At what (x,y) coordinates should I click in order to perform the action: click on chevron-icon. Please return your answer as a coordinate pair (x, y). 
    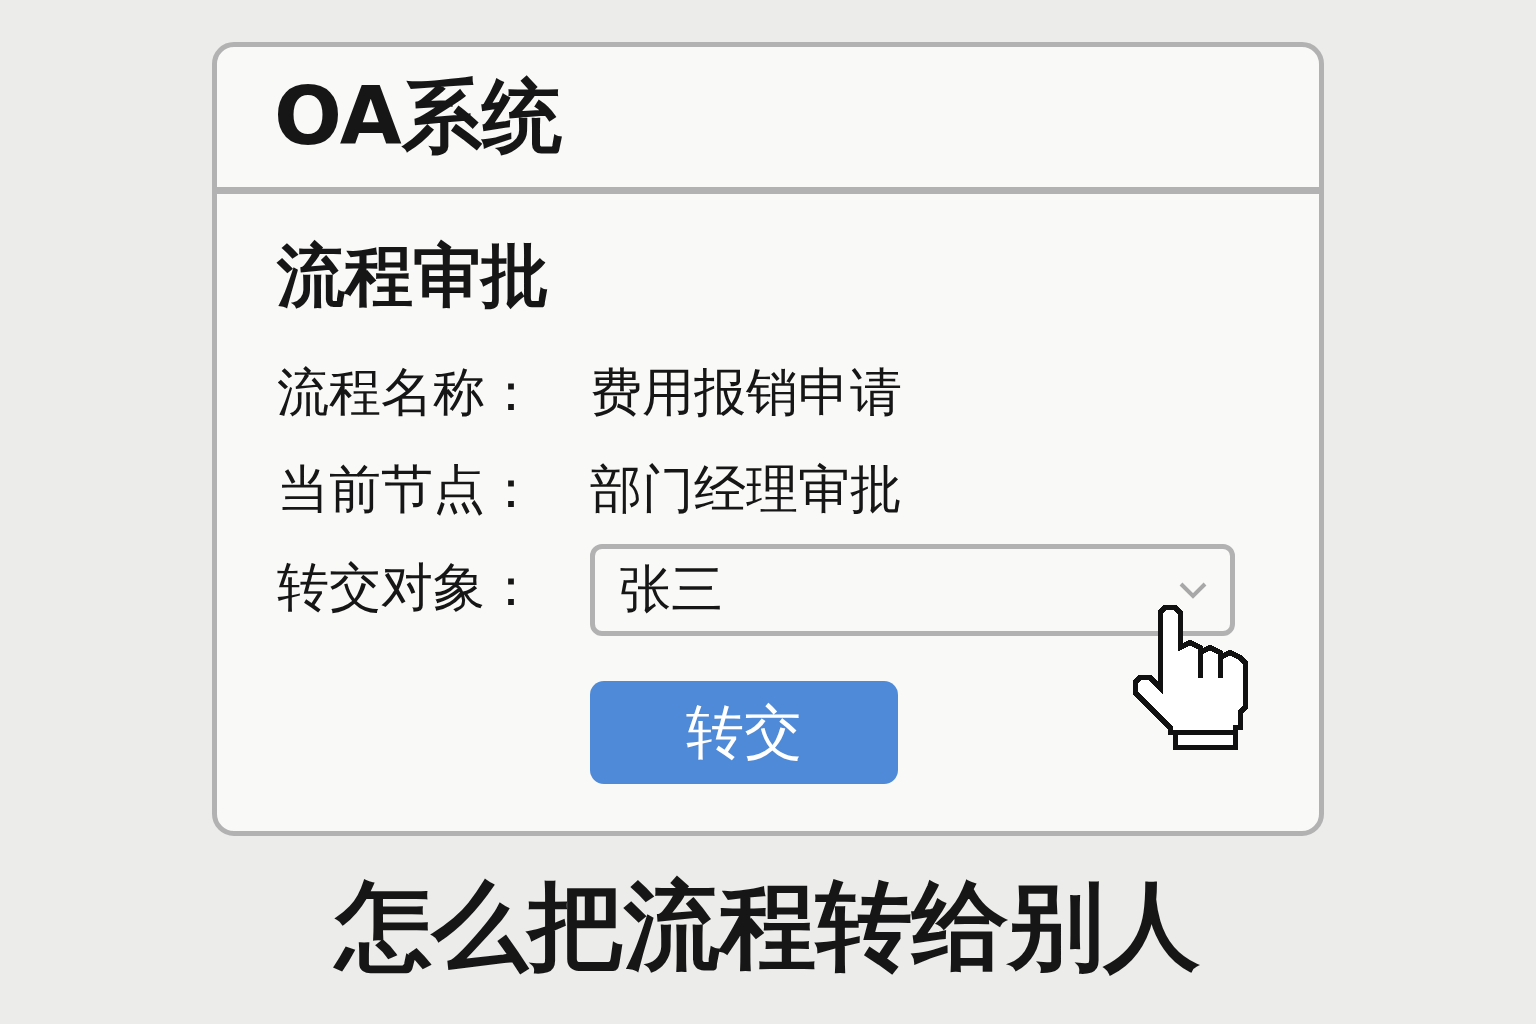
    Looking at the image, I should click on (1193, 590).